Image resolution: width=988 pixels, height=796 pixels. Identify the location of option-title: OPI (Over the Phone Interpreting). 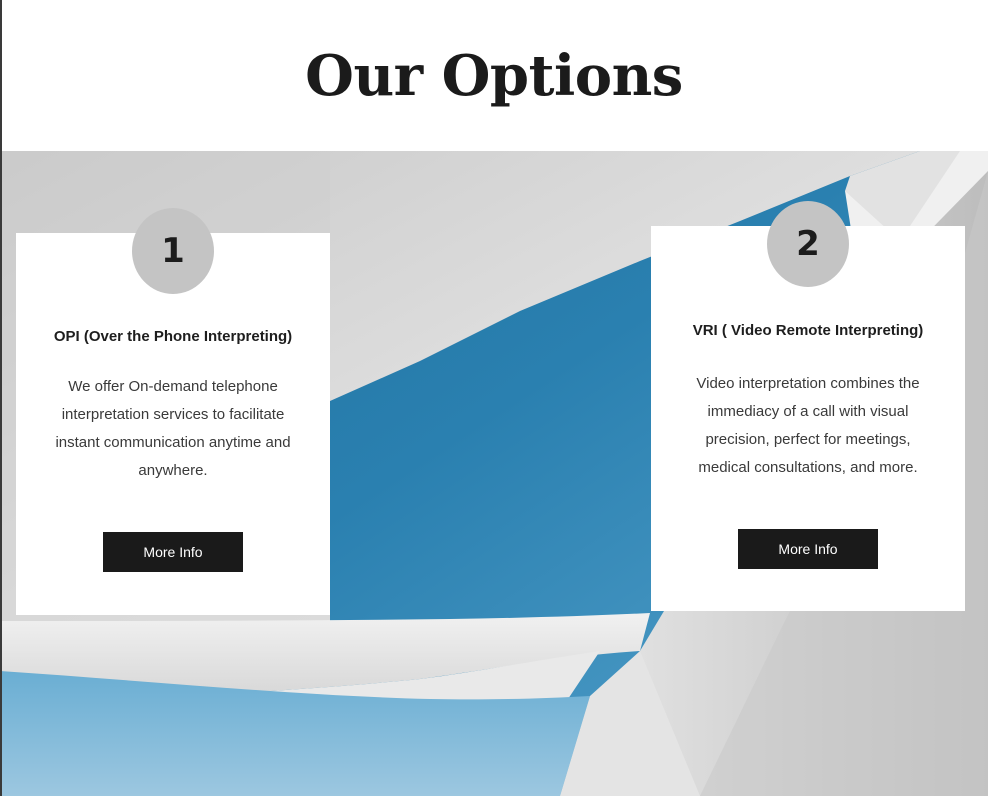
(173, 336).